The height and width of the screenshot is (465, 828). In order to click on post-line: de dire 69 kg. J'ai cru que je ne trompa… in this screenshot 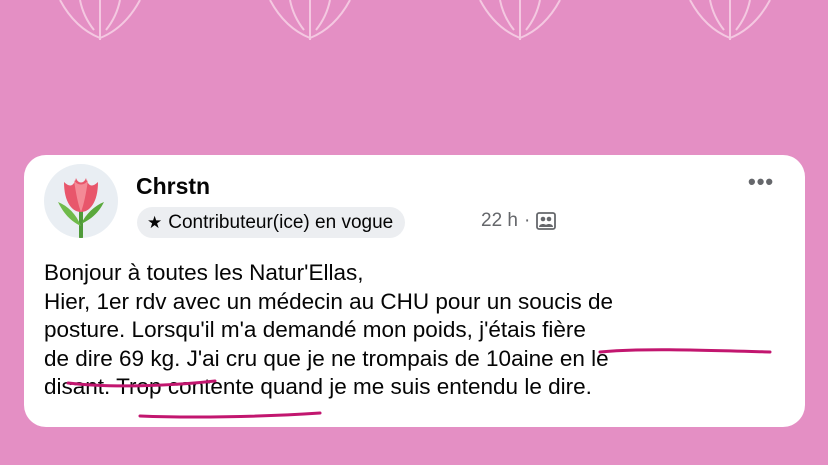, I will do `click(326, 358)`.